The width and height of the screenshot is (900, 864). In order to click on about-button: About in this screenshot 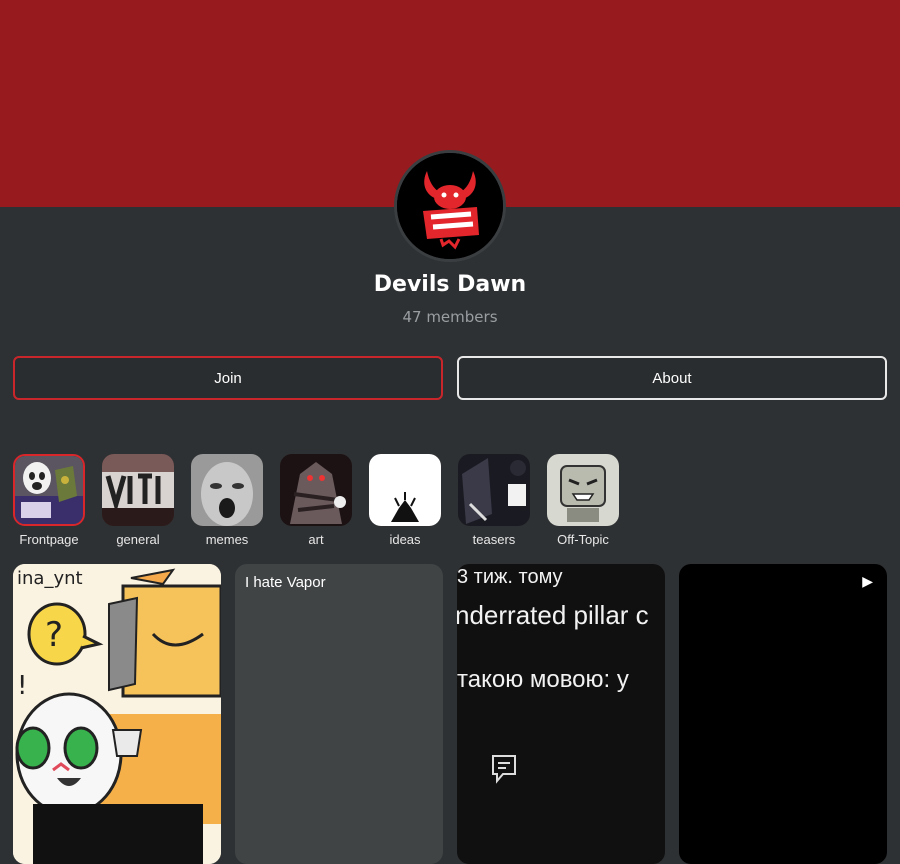, I will do `click(672, 378)`.